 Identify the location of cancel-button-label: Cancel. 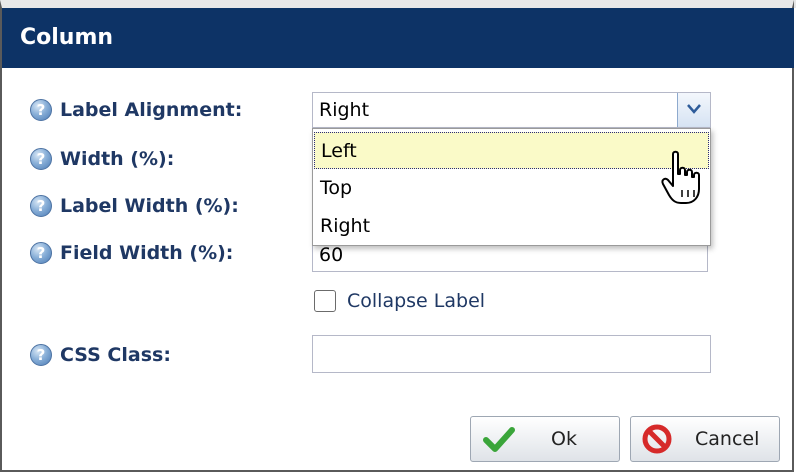
(727, 439).